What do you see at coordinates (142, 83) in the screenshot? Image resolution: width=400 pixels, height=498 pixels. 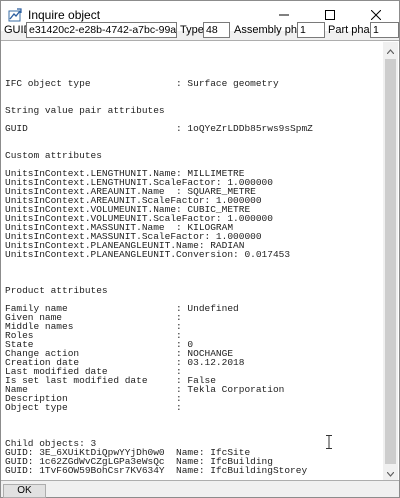 I see `text-line: IFC object type : Surface geometry` at bounding box center [142, 83].